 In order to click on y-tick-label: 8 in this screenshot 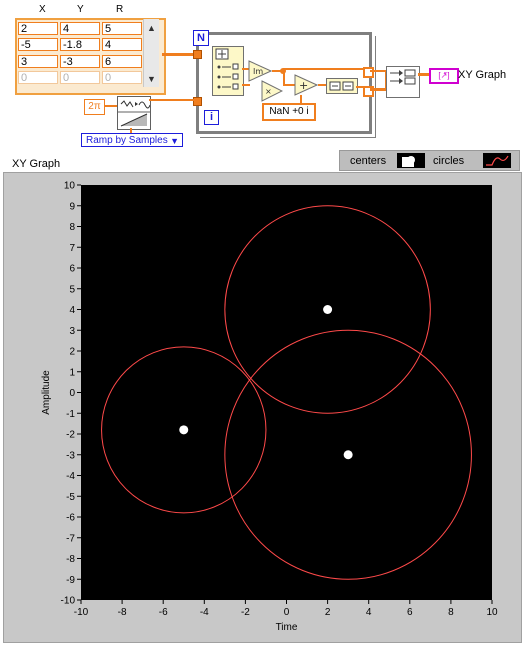, I will do `click(72, 227)`.